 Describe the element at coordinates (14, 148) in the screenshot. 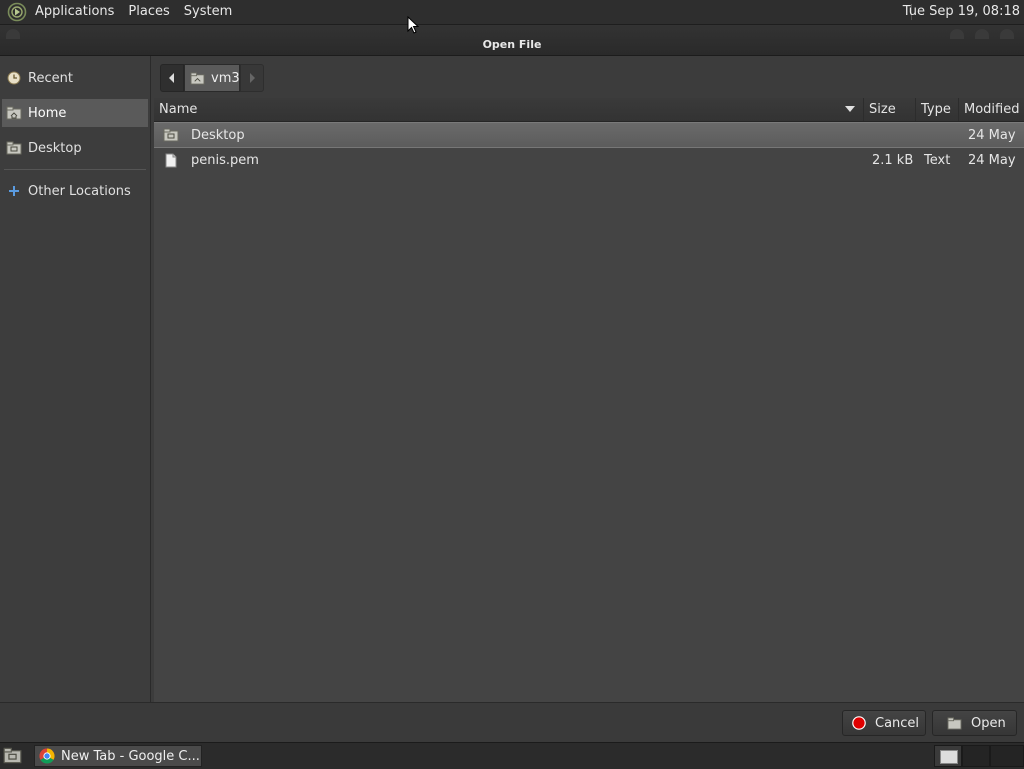

I see `desktop-folder-icon` at that location.